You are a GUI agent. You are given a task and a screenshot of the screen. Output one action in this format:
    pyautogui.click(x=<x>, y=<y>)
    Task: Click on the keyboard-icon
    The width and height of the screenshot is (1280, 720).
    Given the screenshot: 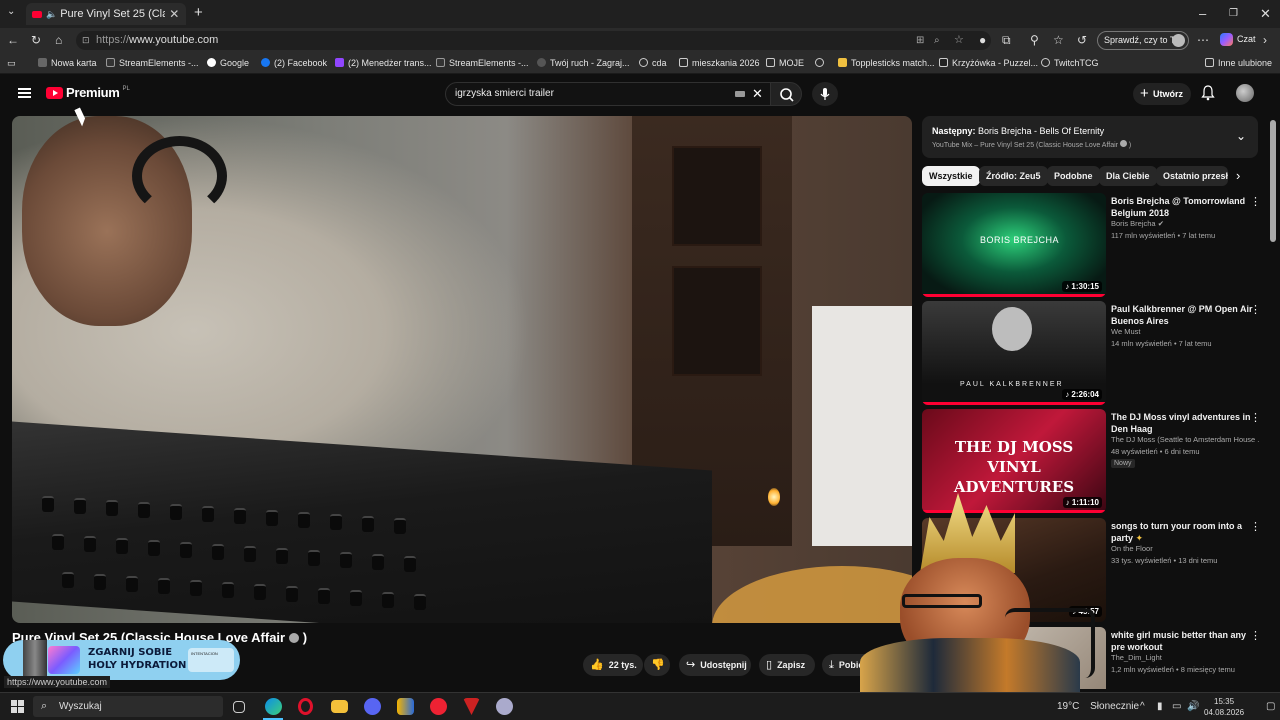 What is the action you would take?
    pyautogui.click(x=740, y=94)
    